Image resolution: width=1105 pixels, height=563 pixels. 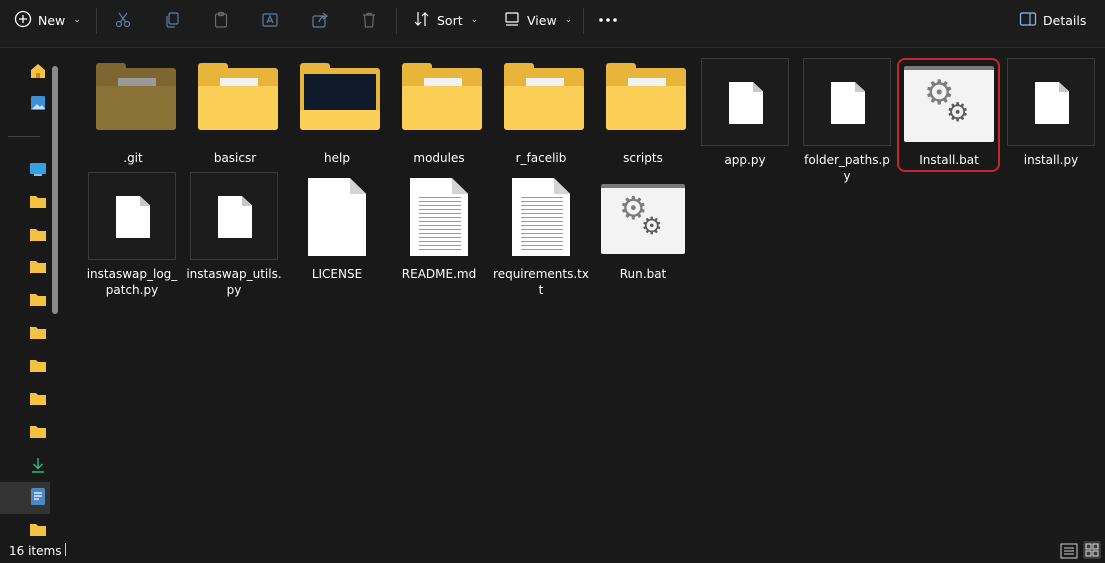 What do you see at coordinates (369, 20) in the screenshot?
I see `delete-icon` at bounding box center [369, 20].